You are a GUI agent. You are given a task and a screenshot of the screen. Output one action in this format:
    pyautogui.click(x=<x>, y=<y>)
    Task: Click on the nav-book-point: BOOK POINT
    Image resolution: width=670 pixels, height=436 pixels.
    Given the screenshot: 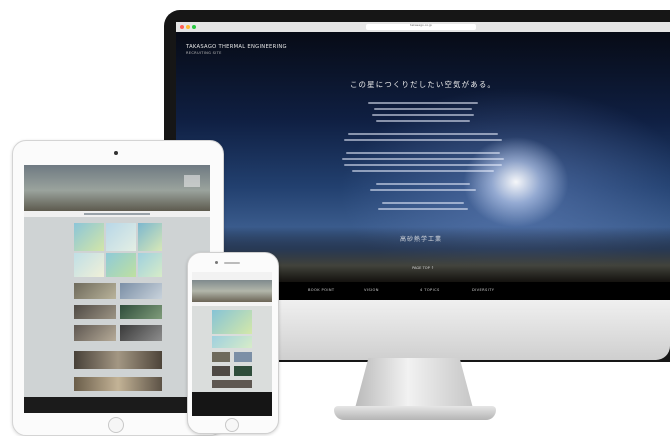 What is the action you would take?
    pyautogui.click(x=321, y=290)
    